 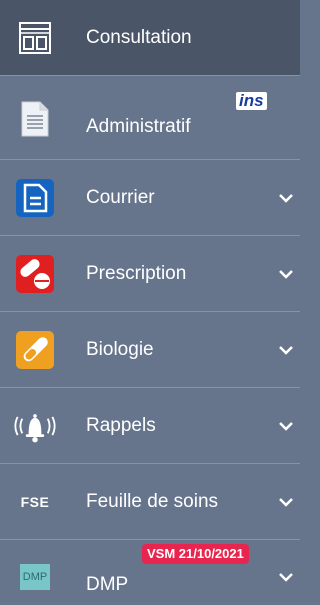 I want to click on consultation-layout-icon, so click(x=35, y=38).